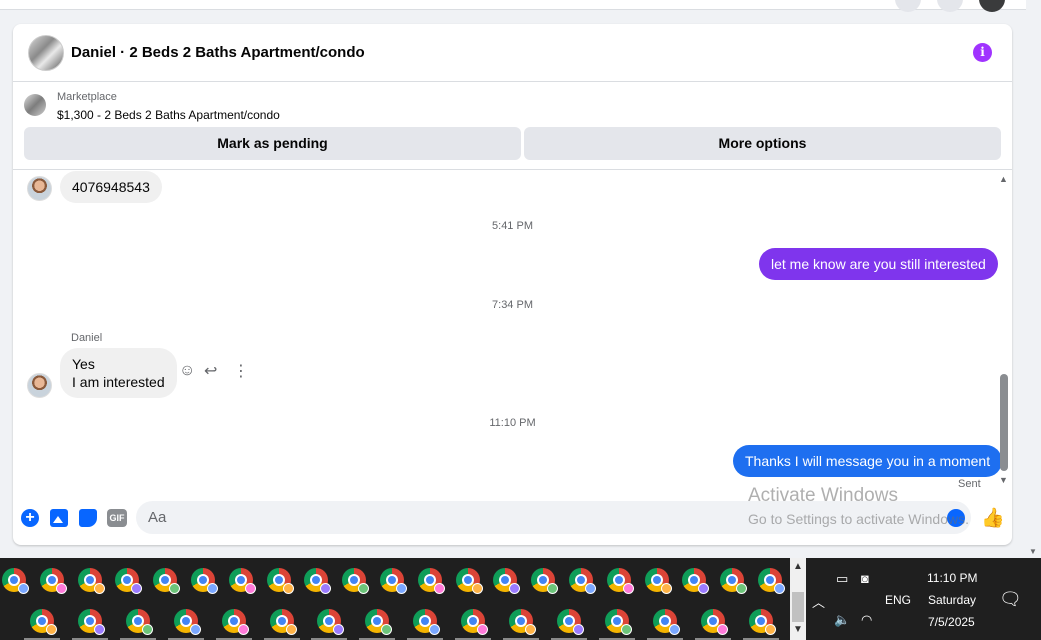 This screenshot has width=1041, height=640. I want to click on gif-icon: GIF, so click(117, 518).